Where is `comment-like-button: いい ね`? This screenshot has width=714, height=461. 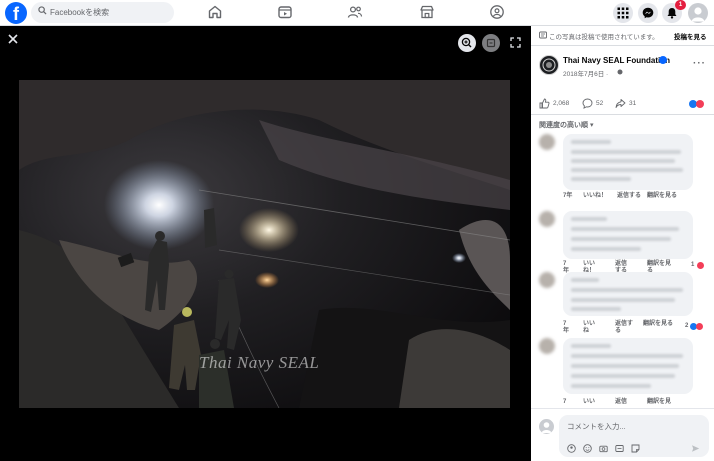 comment-like-button: いい ね is located at coordinates (589, 328).